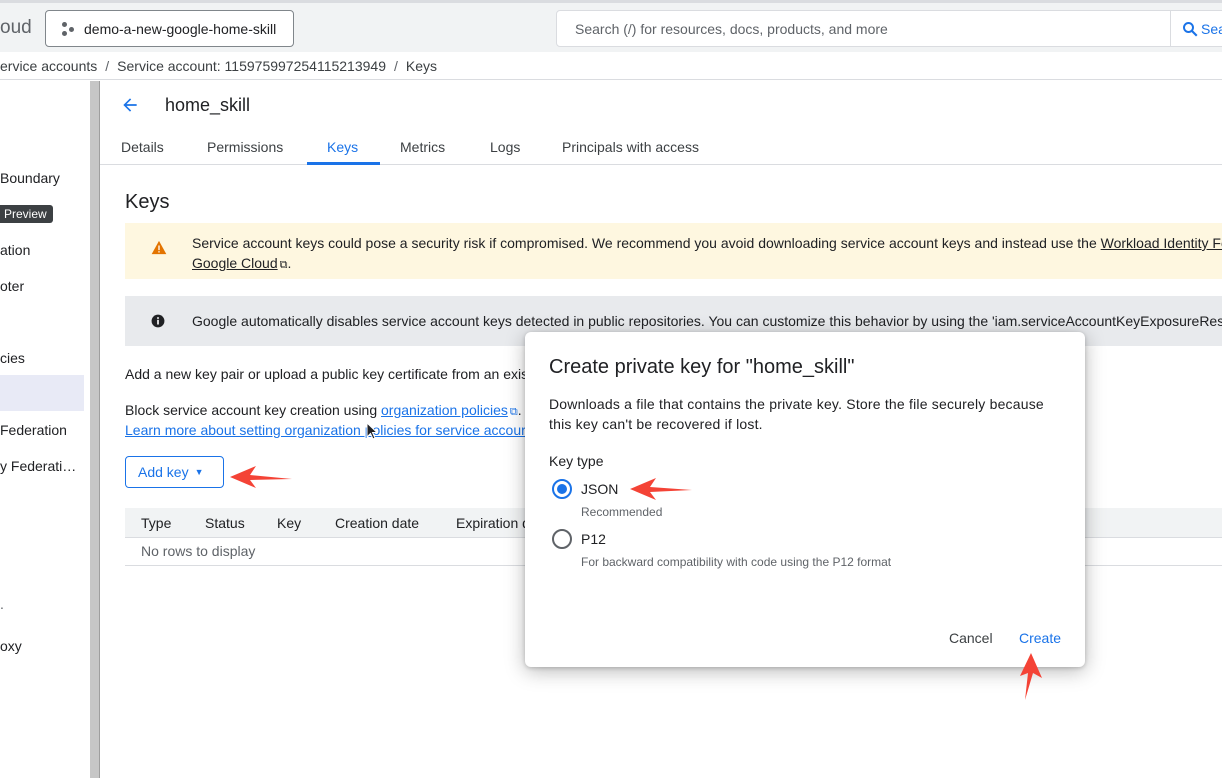  I want to click on add-key-button: Add key ▼, so click(174, 472).